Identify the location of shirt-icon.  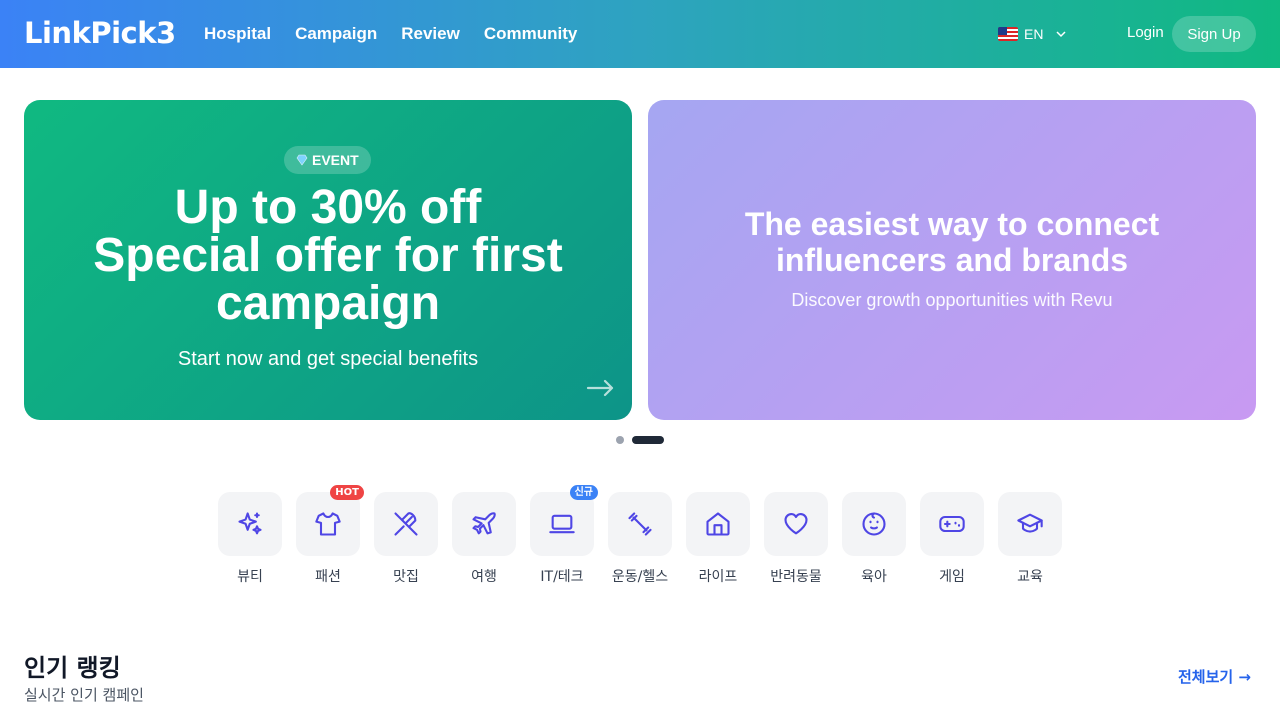
(328, 524).